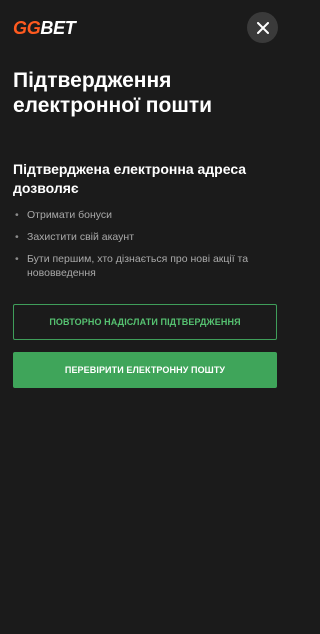 The image size is (320, 634). What do you see at coordinates (58, 28) in the screenshot?
I see `logo-bet: BET` at bounding box center [58, 28].